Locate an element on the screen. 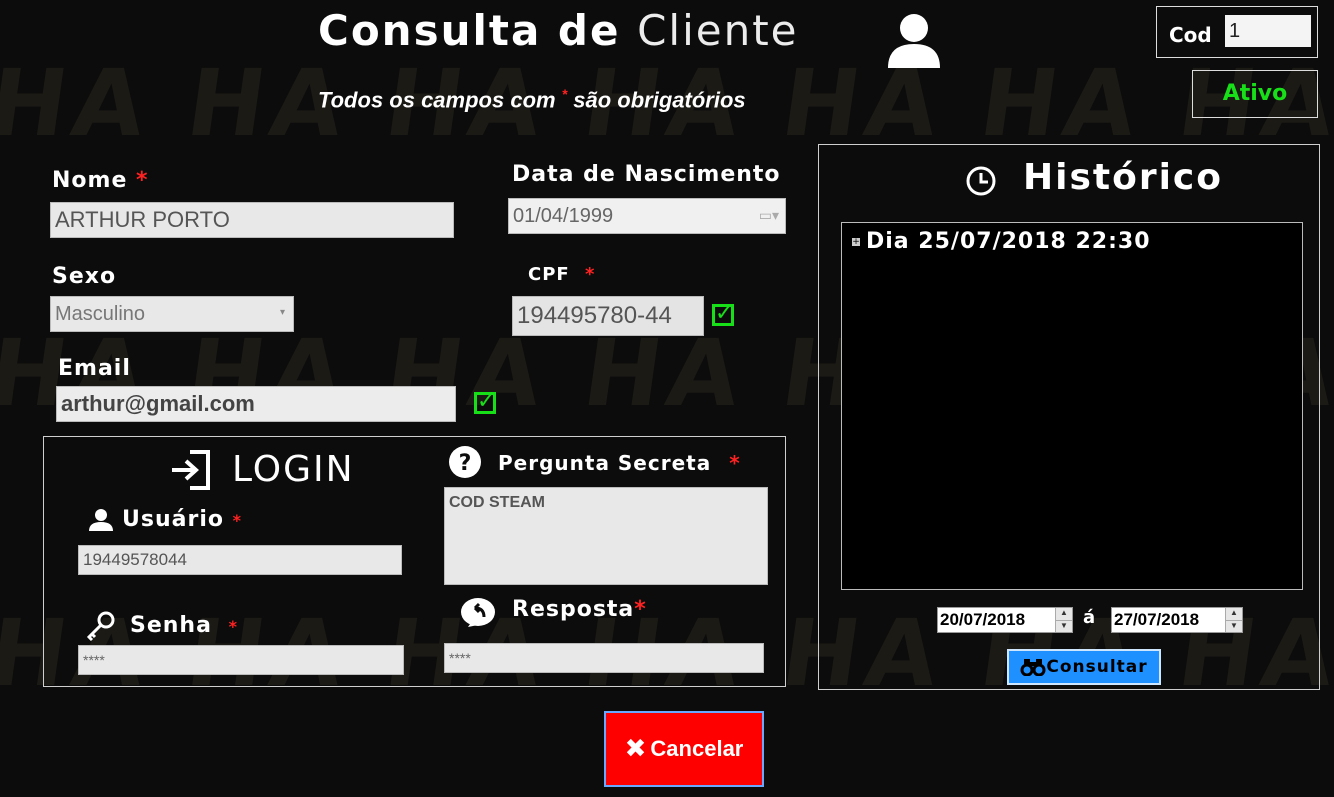 Image resolution: width=1334 pixels, height=797 pixels. key-icon is located at coordinates (100, 626).